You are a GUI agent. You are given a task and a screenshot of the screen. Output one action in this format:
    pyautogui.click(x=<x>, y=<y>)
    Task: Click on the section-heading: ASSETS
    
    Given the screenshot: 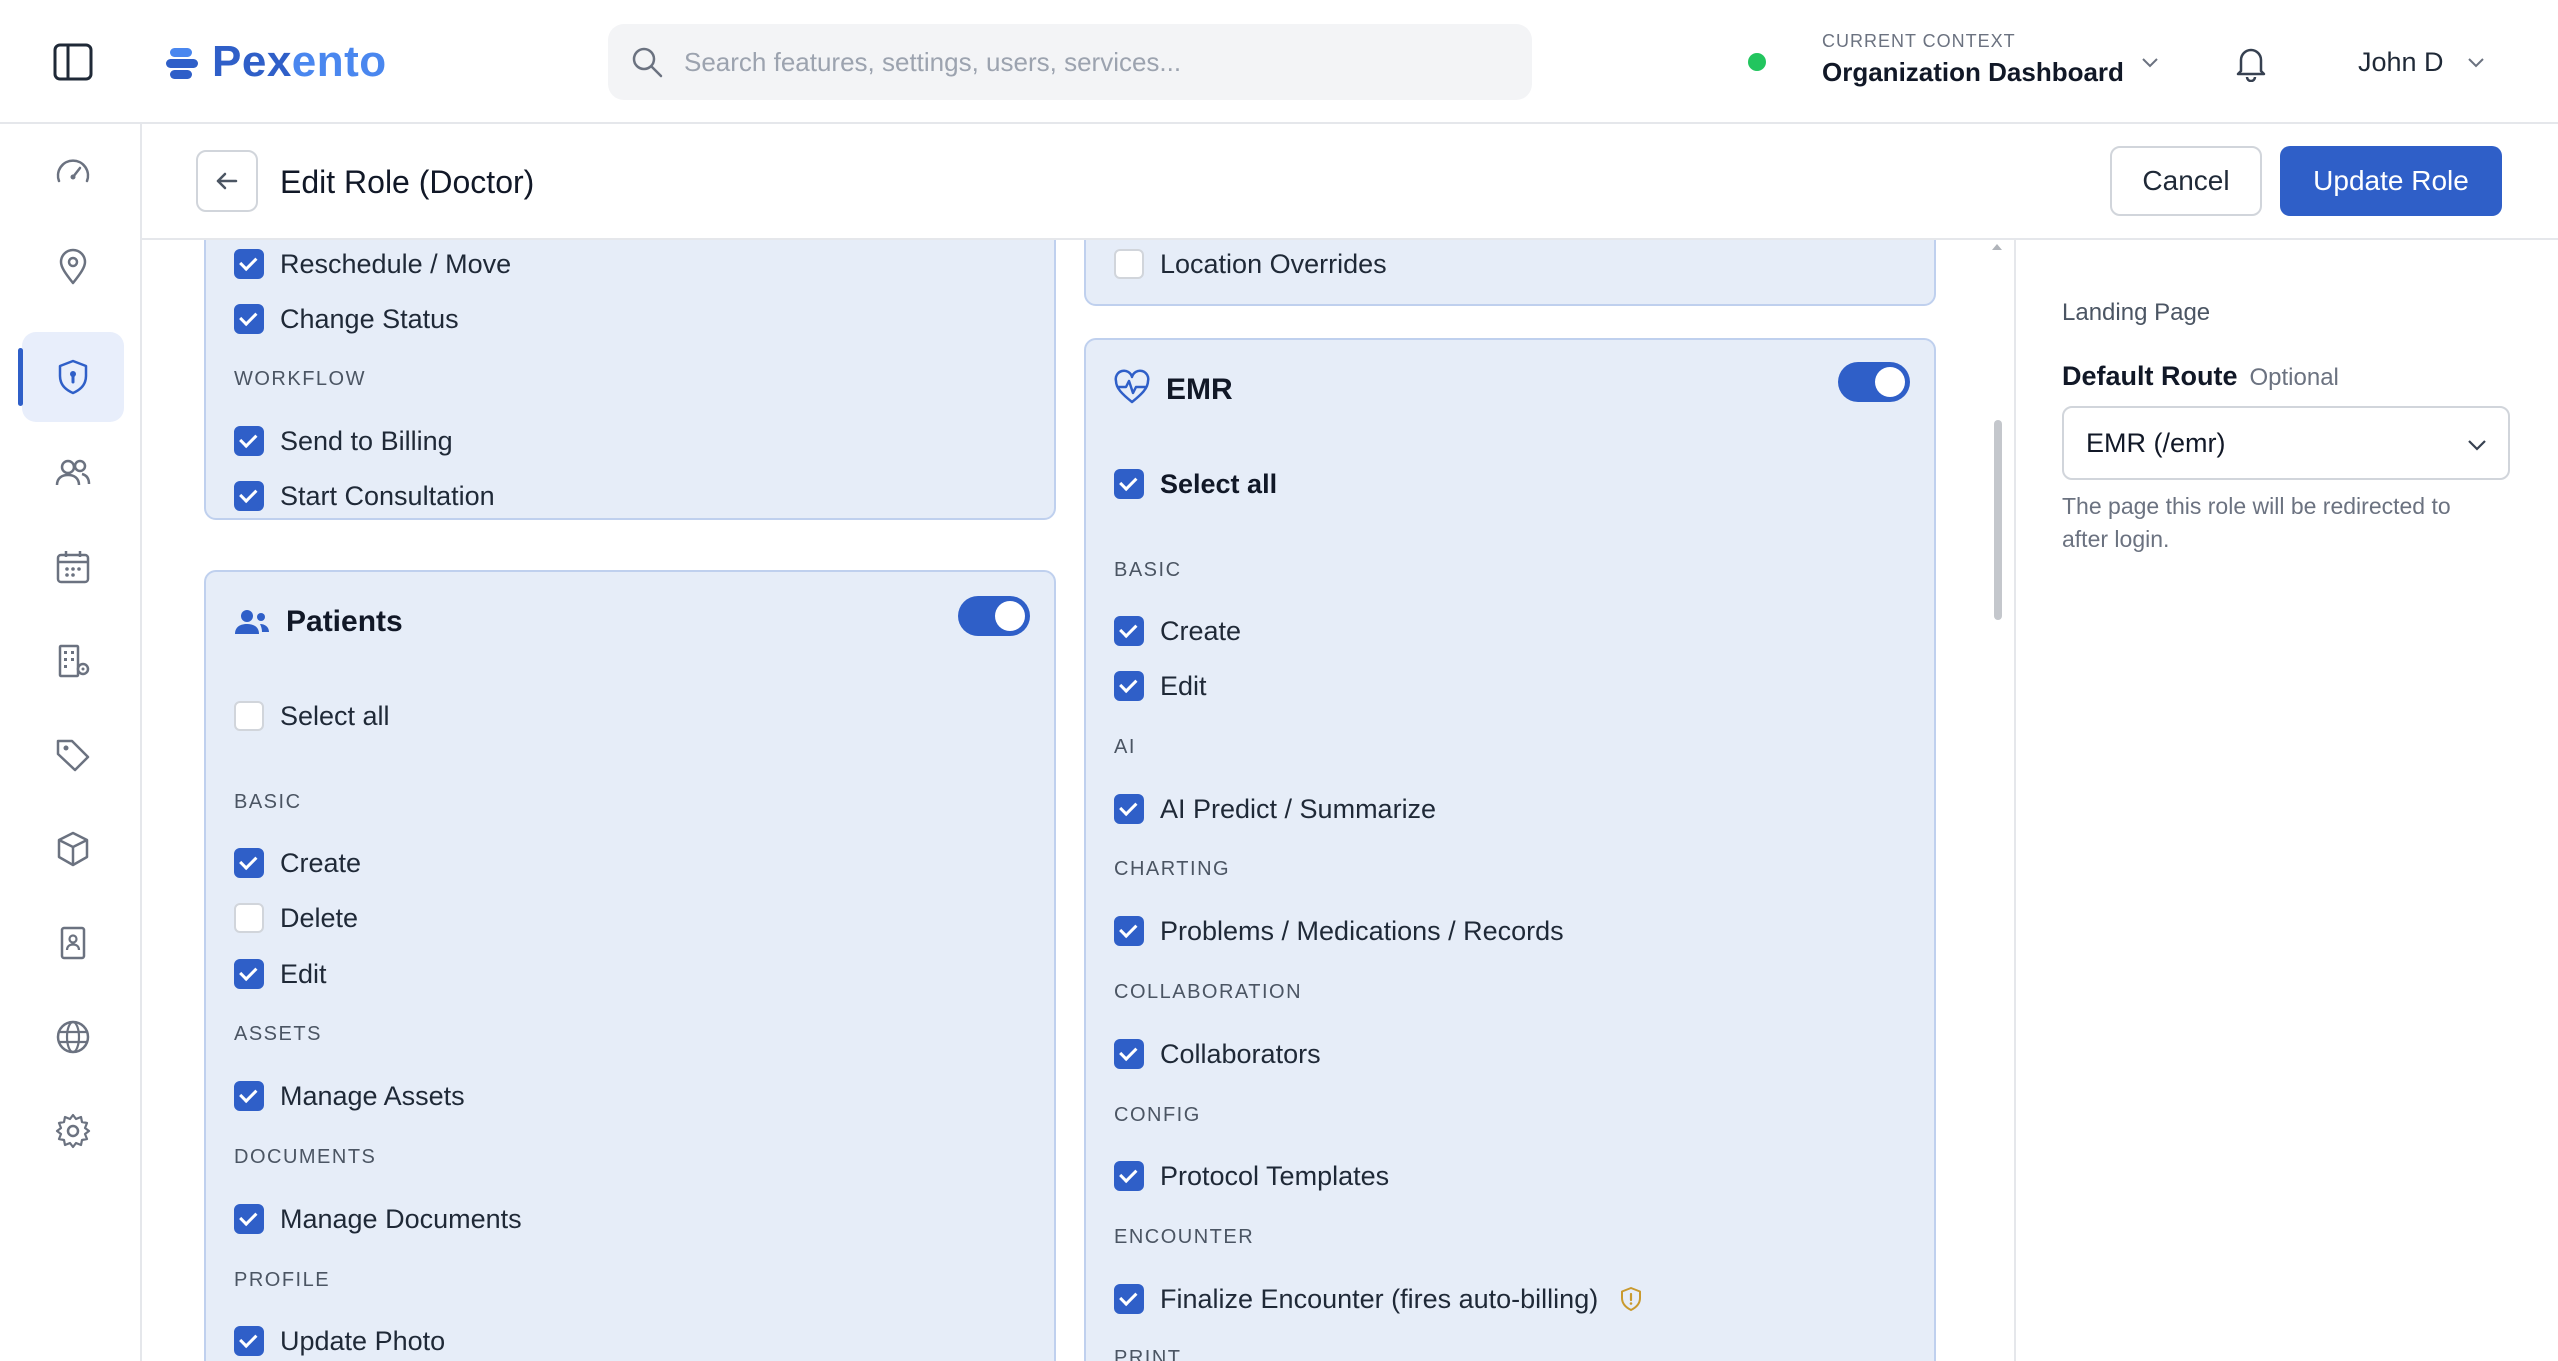 What is the action you would take?
    pyautogui.click(x=278, y=1034)
    